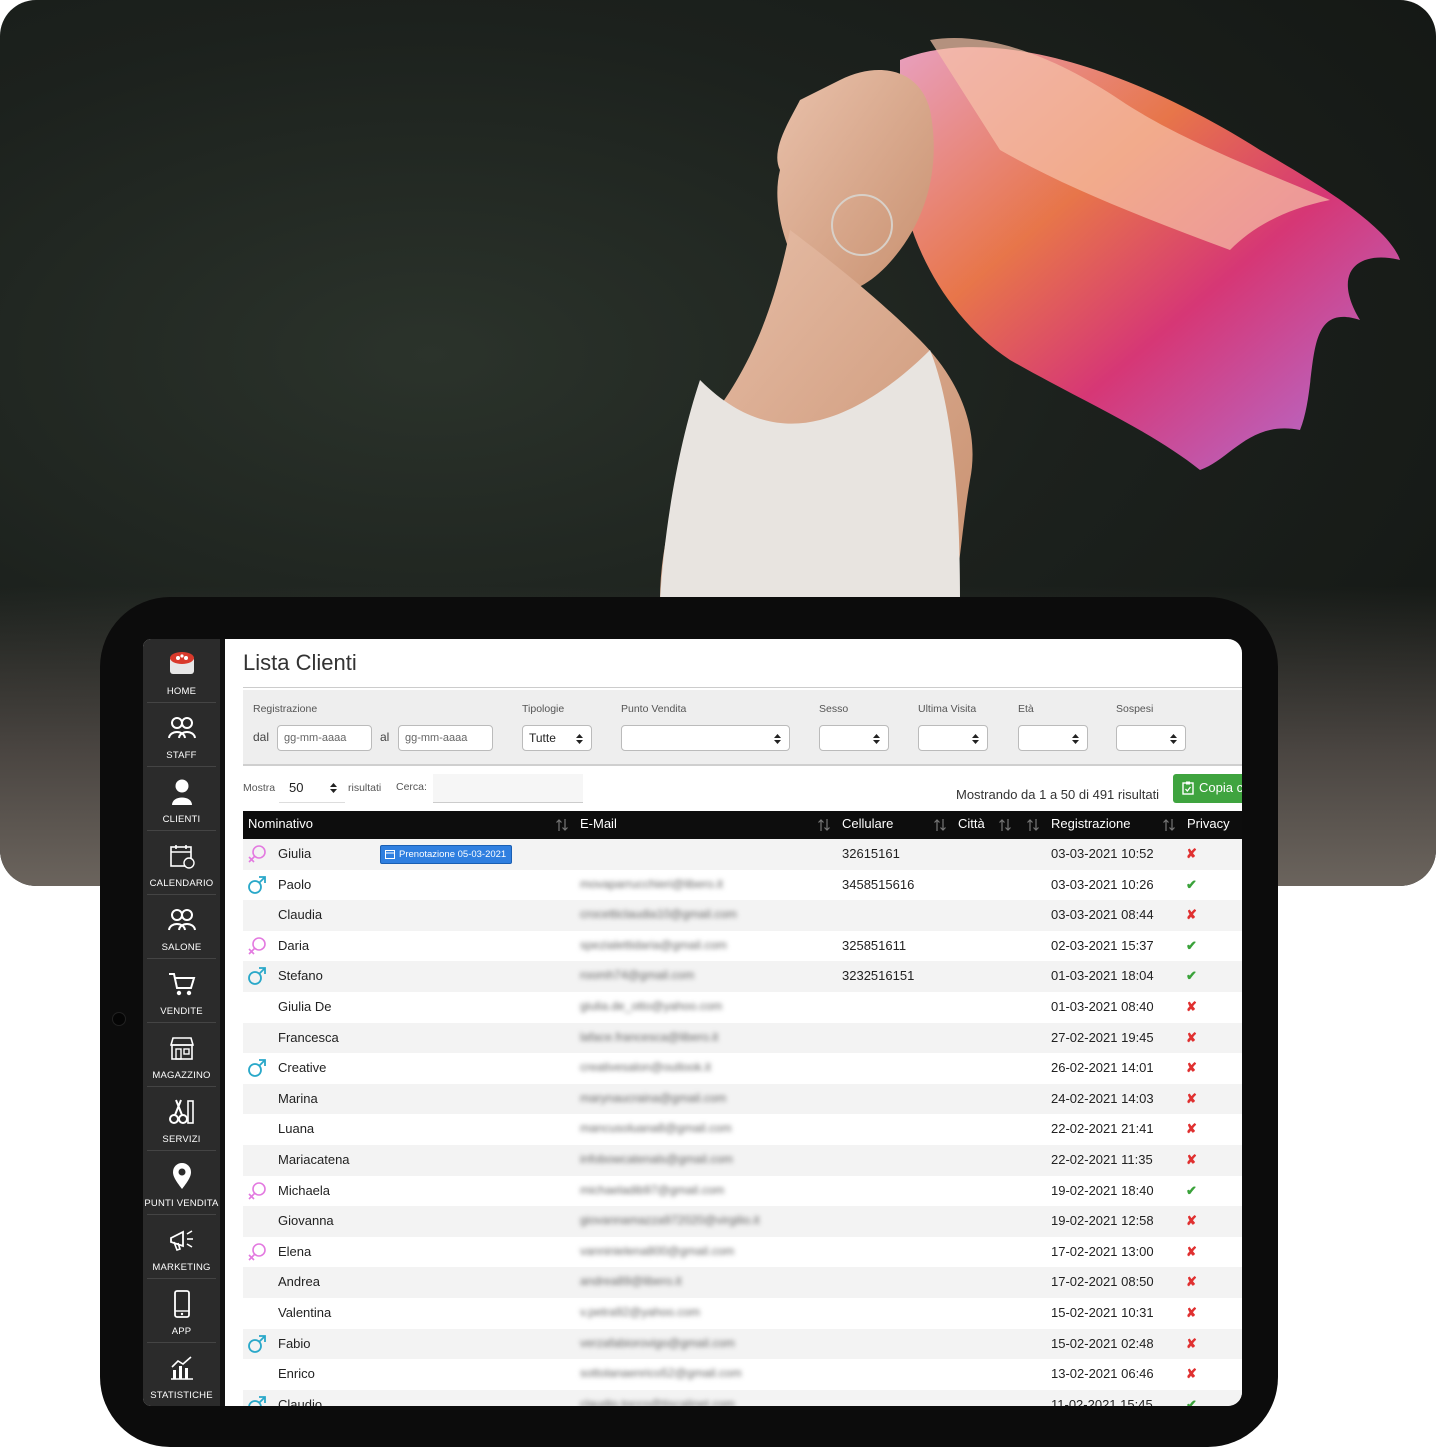  What do you see at coordinates (181, 735) in the screenshot?
I see `sidebar-item-staff: STAFF` at bounding box center [181, 735].